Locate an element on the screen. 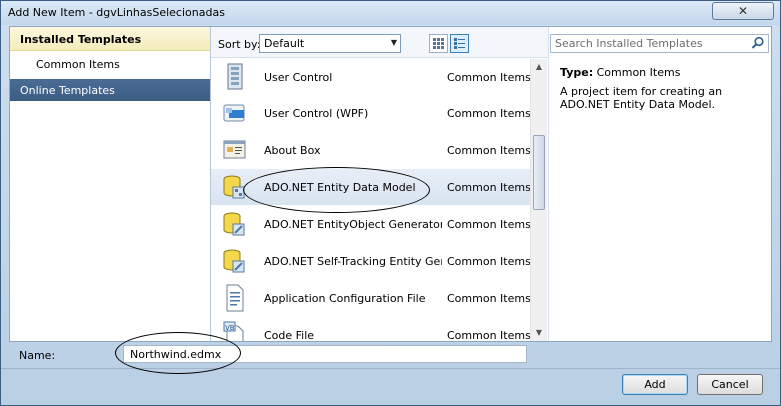 This screenshot has height=406, width=781. template-item: User Control Common Items is located at coordinates (374, 77).